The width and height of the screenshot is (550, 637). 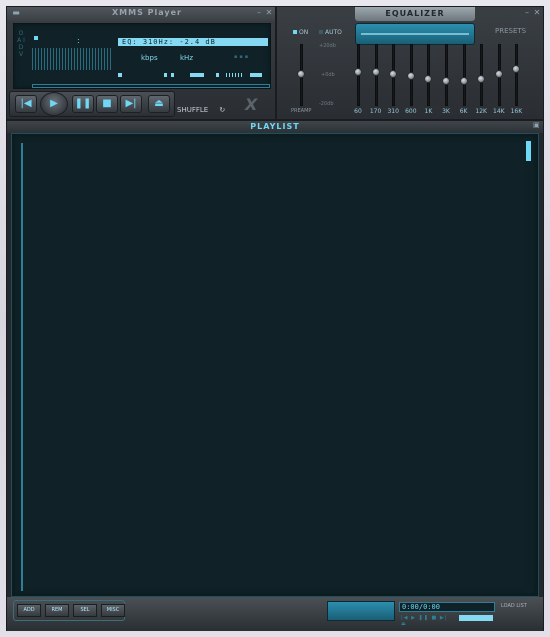 I want to click on mono-stereo-indicator: ▪▪▪, so click(x=242, y=57).